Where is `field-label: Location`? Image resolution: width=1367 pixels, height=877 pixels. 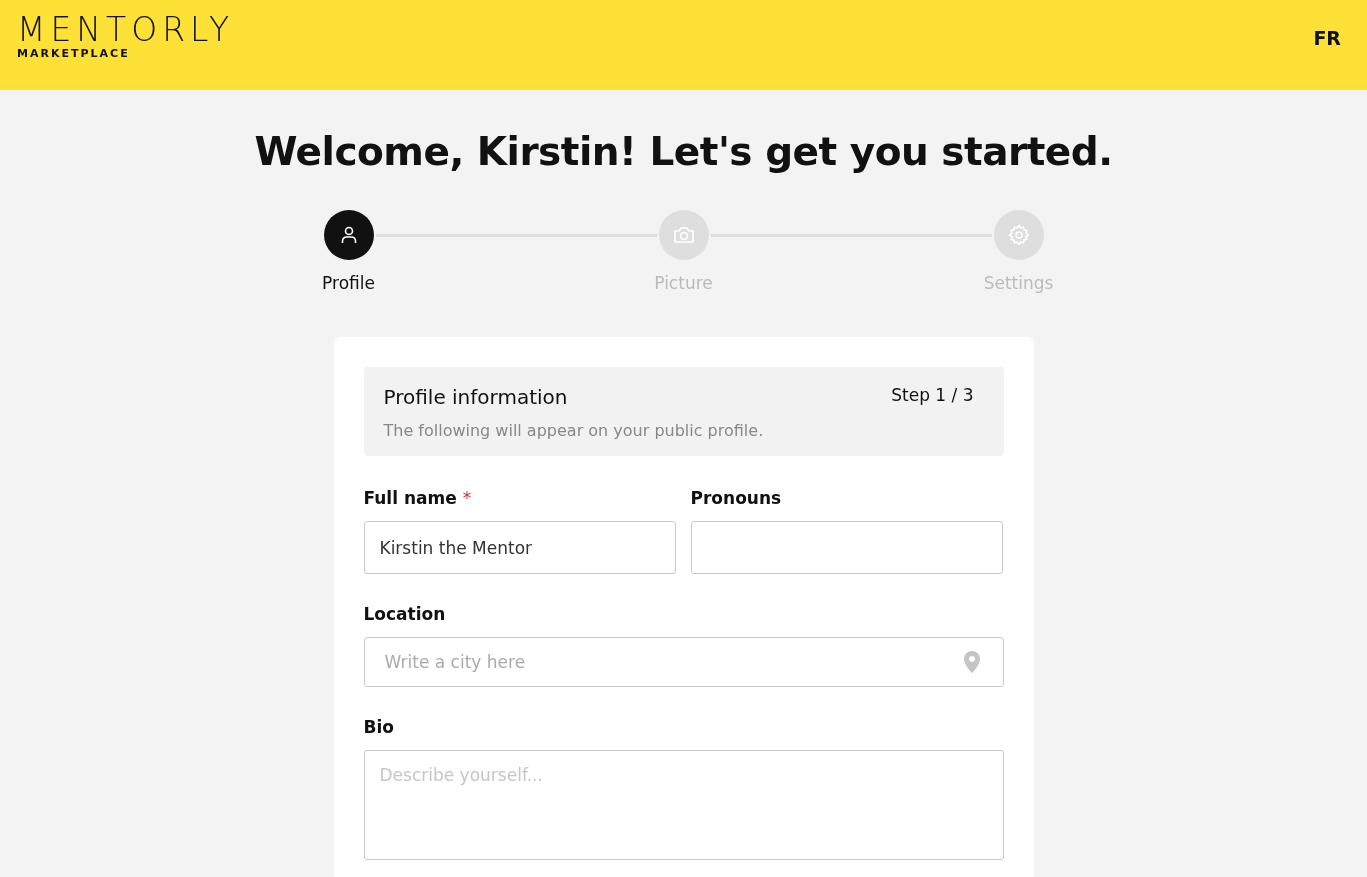
field-label: Location is located at coordinates (404, 614).